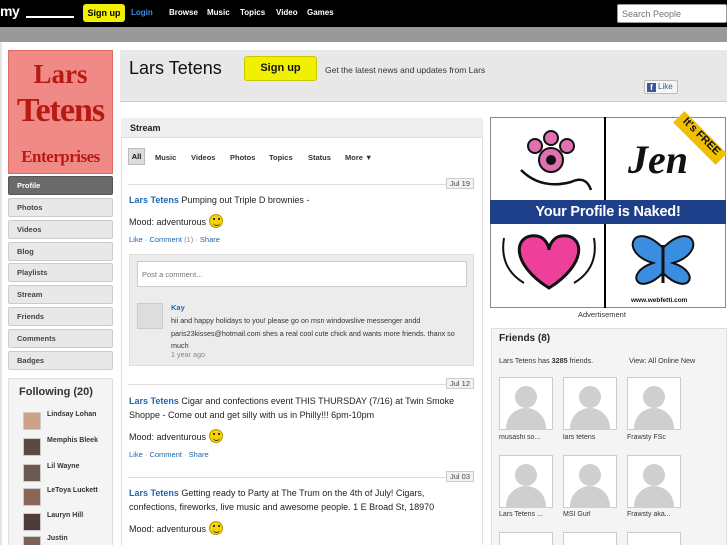 Image resolution: width=727 pixels, height=545 pixels. What do you see at coordinates (363, 34) in the screenshot?
I see `header-band` at bounding box center [363, 34].